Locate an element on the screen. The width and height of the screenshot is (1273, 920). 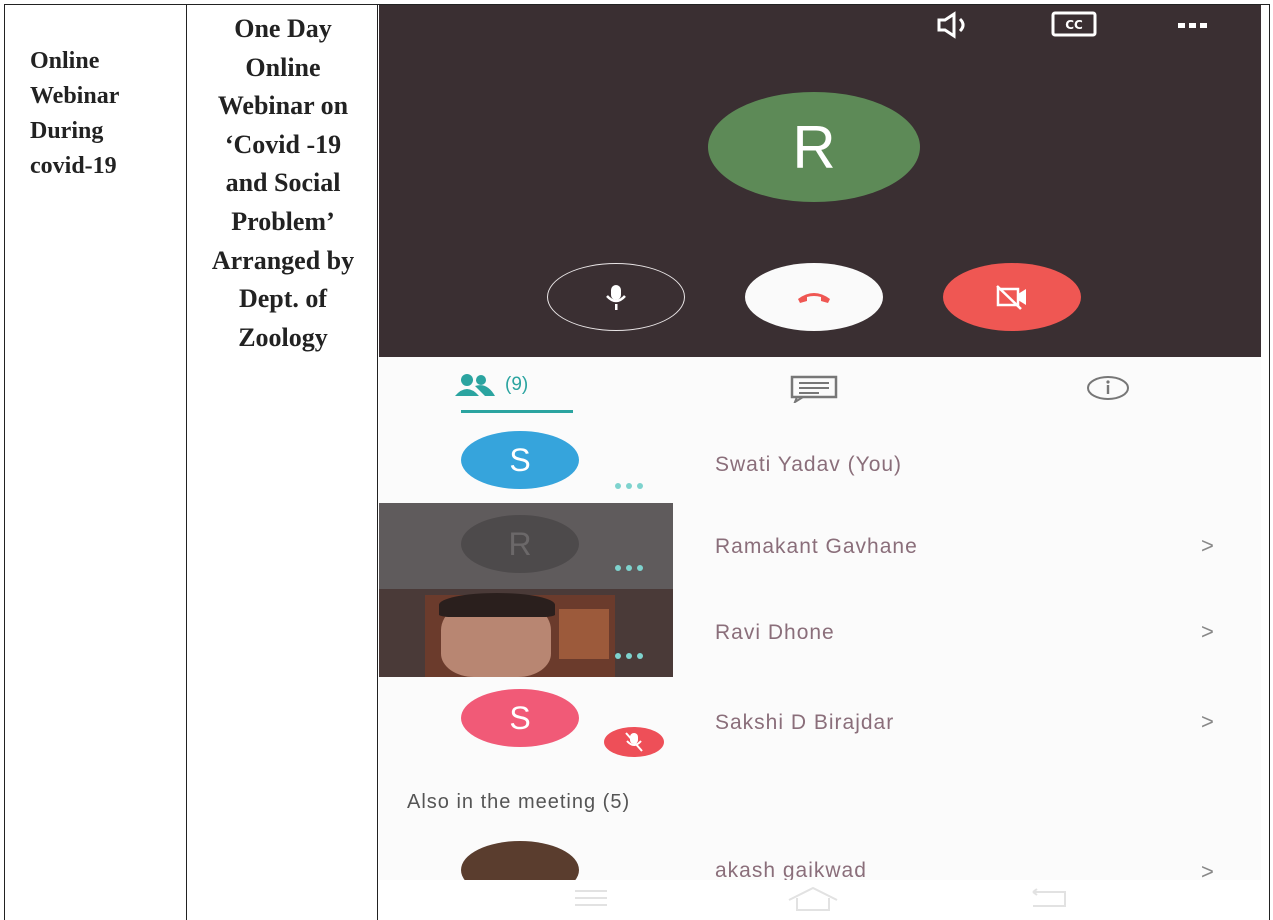
android-nav-bar is located at coordinates (820, 899).